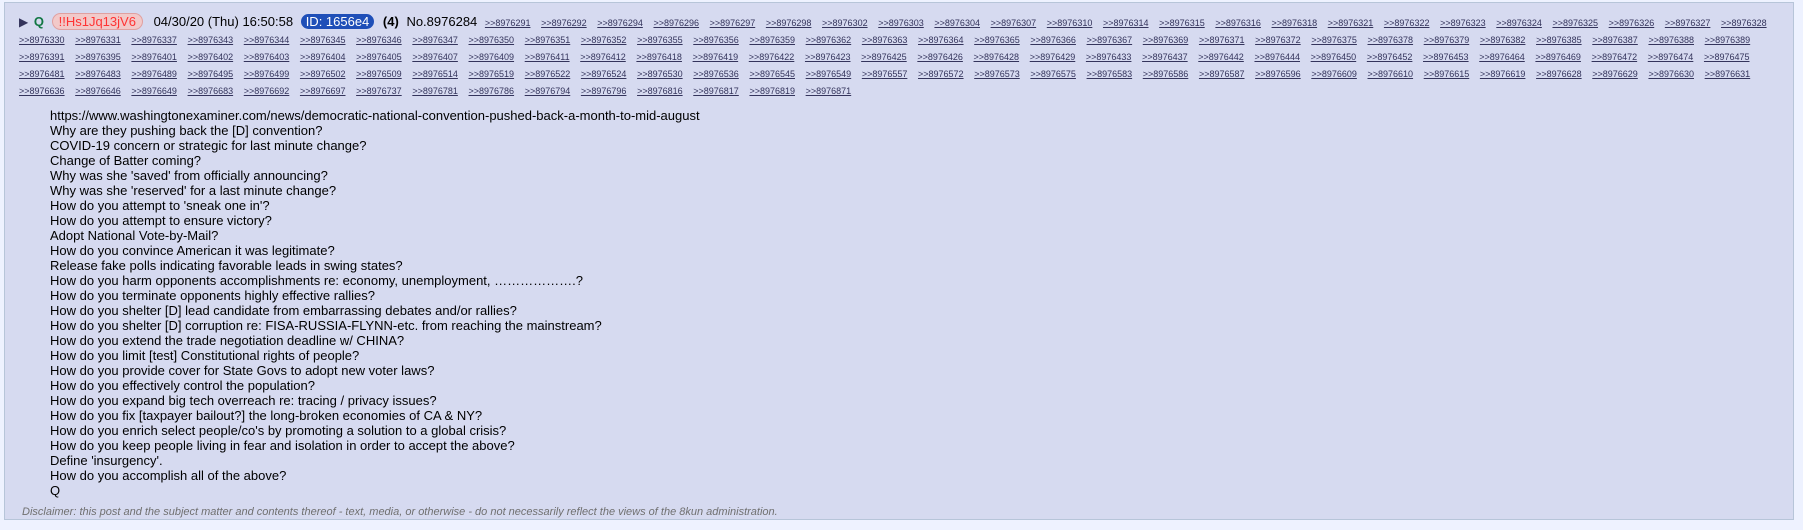 The image size is (1803, 530). I want to click on reply-link: >>8976337, so click(154, 40).